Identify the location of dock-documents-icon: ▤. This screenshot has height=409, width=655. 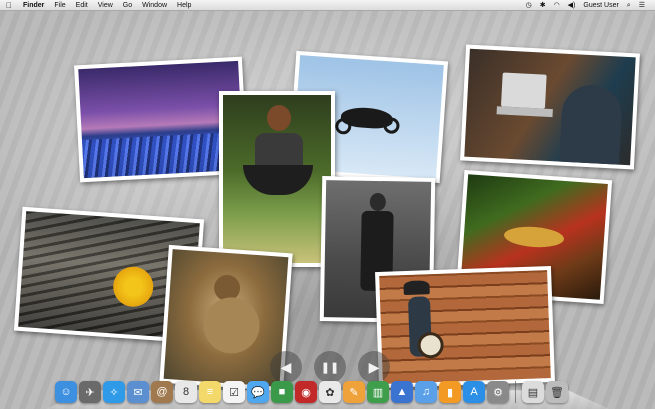
(533, 392).